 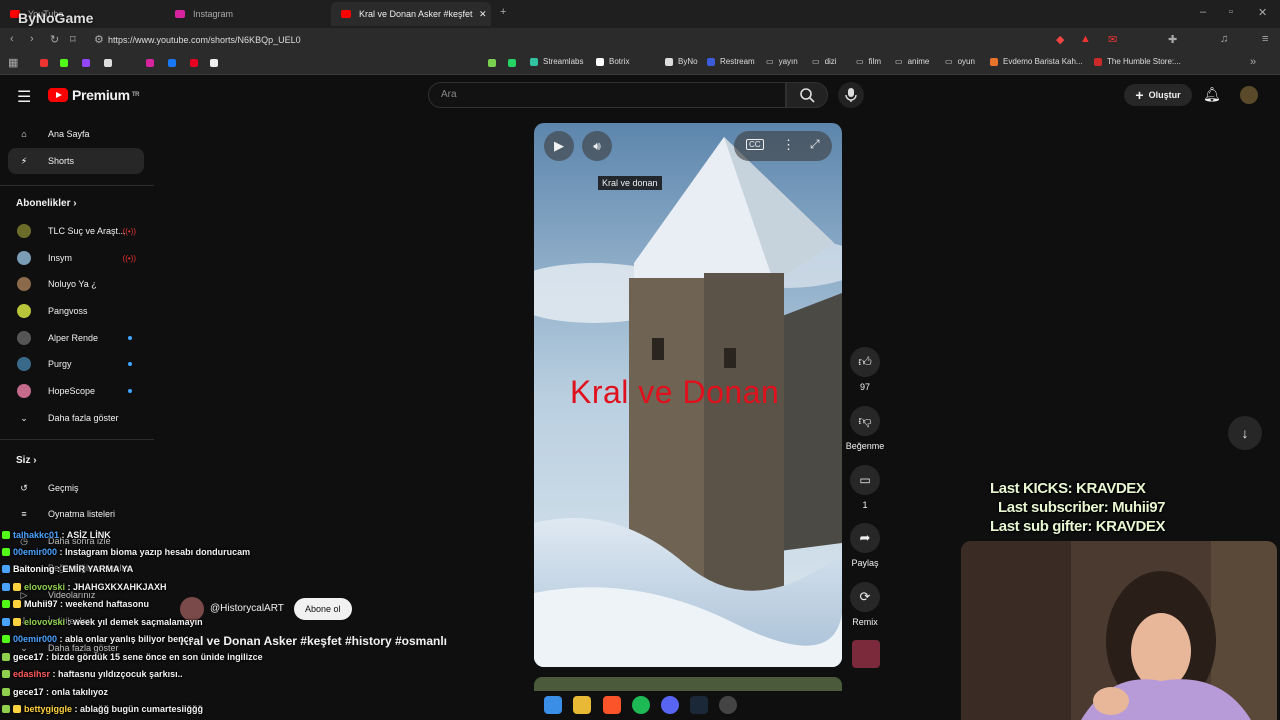 What do you see at coordinates (865, 480) in the screenshot?
I see `comments-button: ▭` at bounding box center [865, 480].